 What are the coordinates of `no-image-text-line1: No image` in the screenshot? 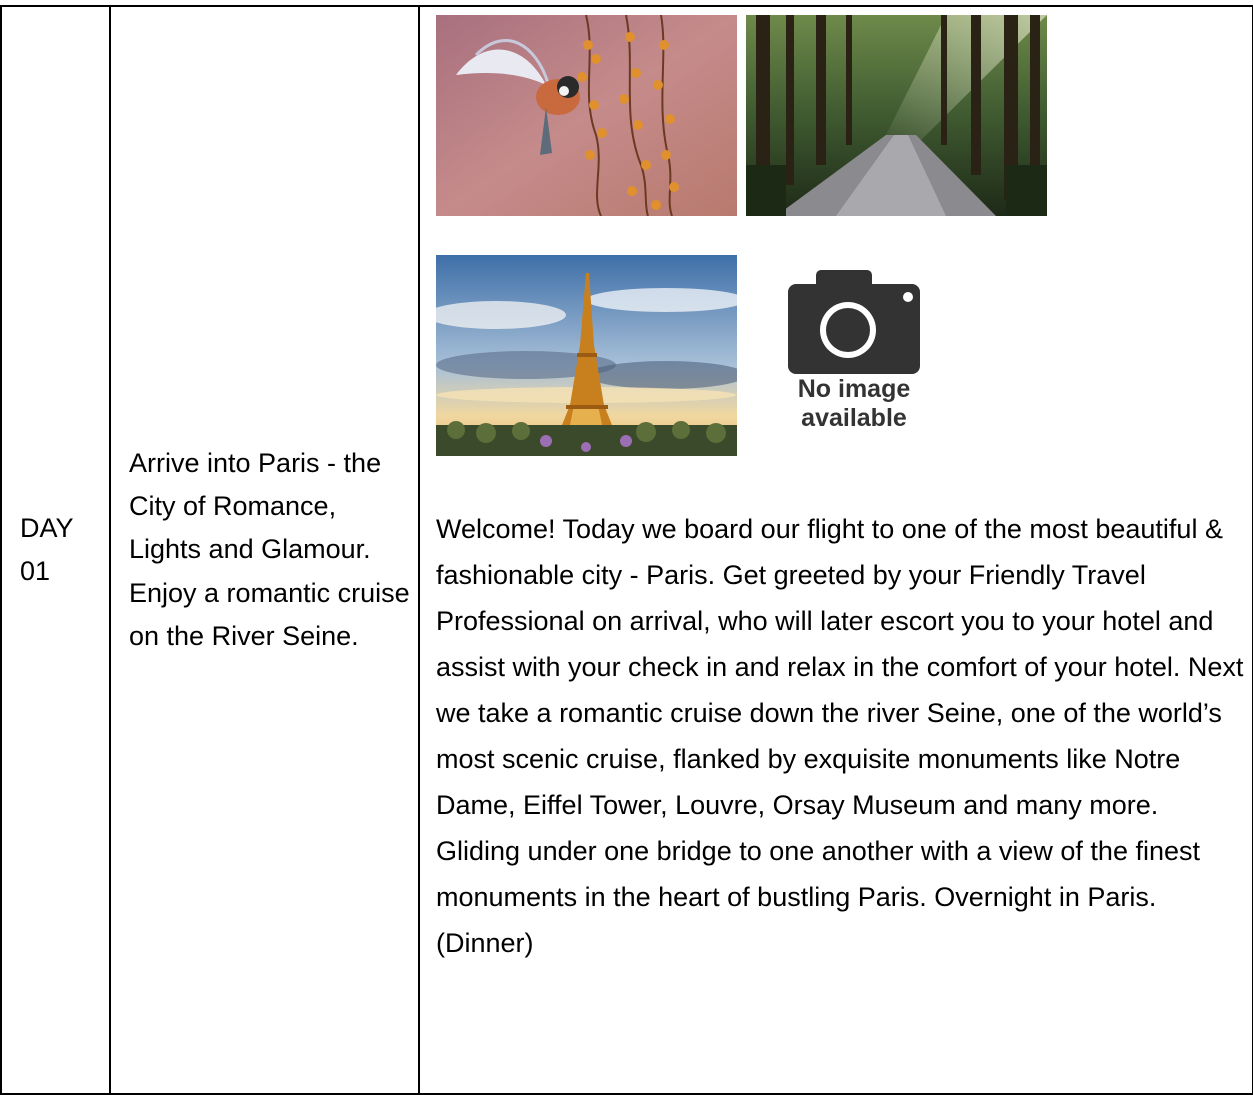 It's located at (854, 389).